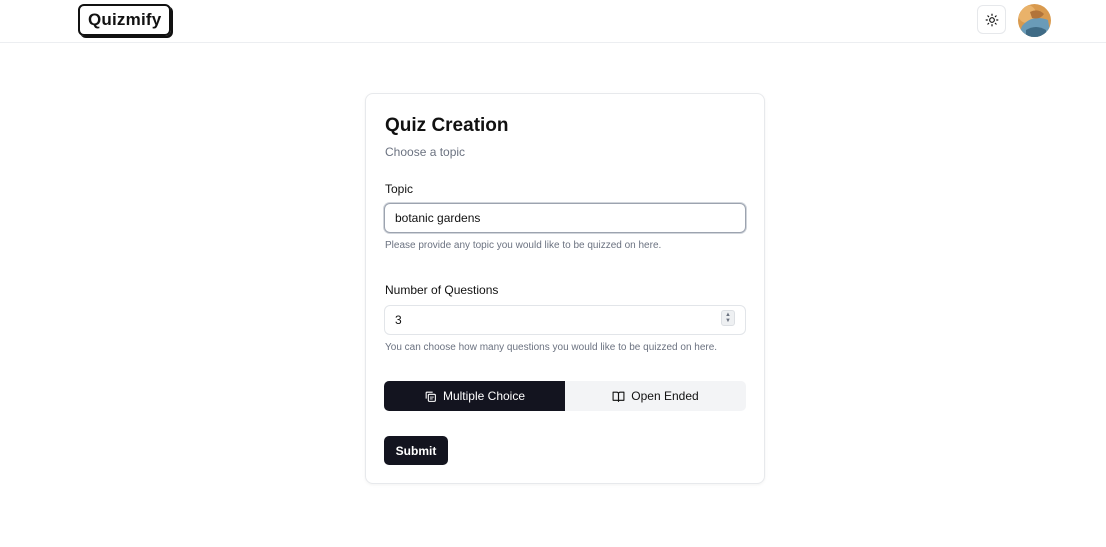 The image size is (1106, 547). Describe the element at coordinates (565, 320) in the screenshot. I see `questions-input` at that location.